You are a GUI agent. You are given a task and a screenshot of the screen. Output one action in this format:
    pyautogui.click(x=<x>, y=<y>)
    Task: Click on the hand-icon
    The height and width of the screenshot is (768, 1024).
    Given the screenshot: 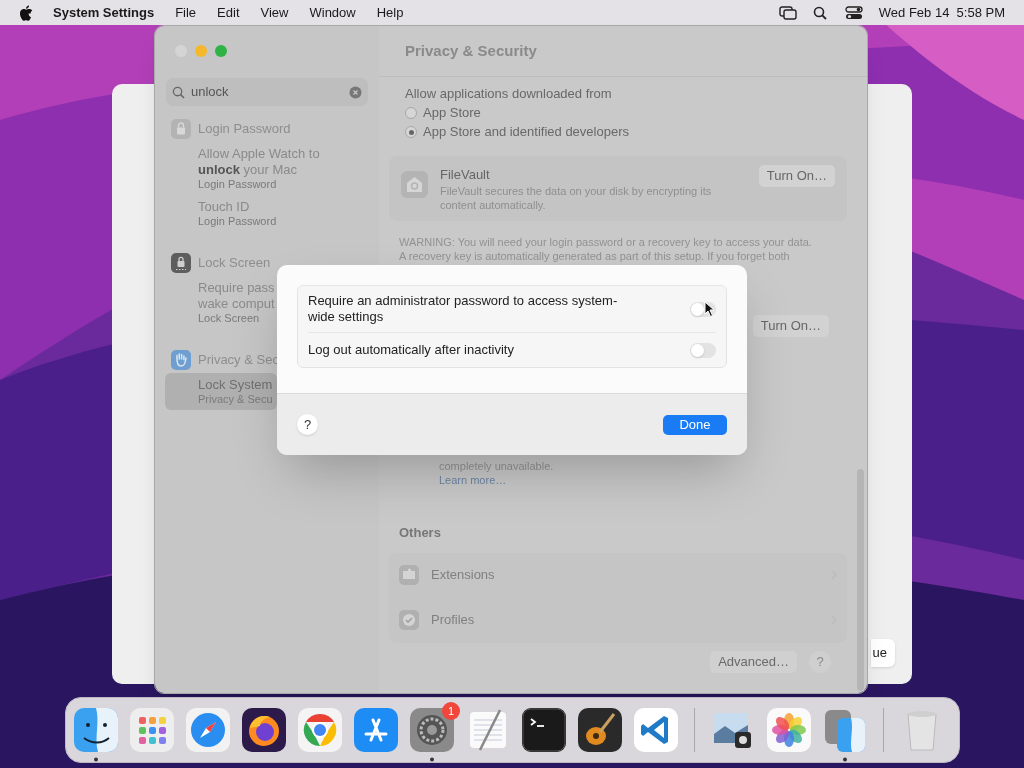 What is the action you would take?
    pyautogui.click(x=181, y=360)
    